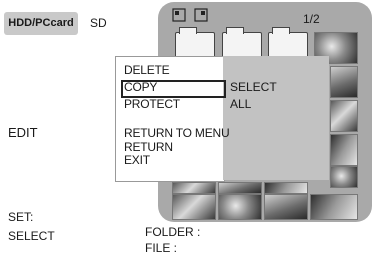 Image resolution: width=372 pixels, height=255 pixels. Describe the element at coordinates (107, 23) in the screenshot. I see `tab-sd: SD` at that location.